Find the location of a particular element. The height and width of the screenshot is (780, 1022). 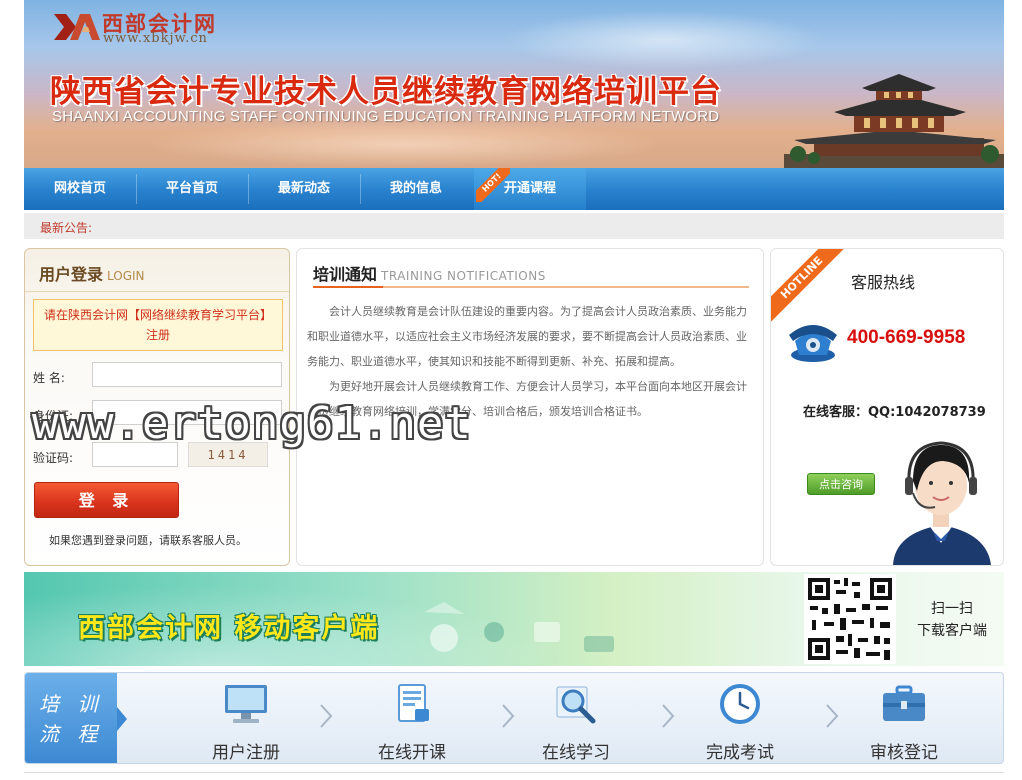

login-title: 用户登录 LOGIN is located at coordinates (92, 274).